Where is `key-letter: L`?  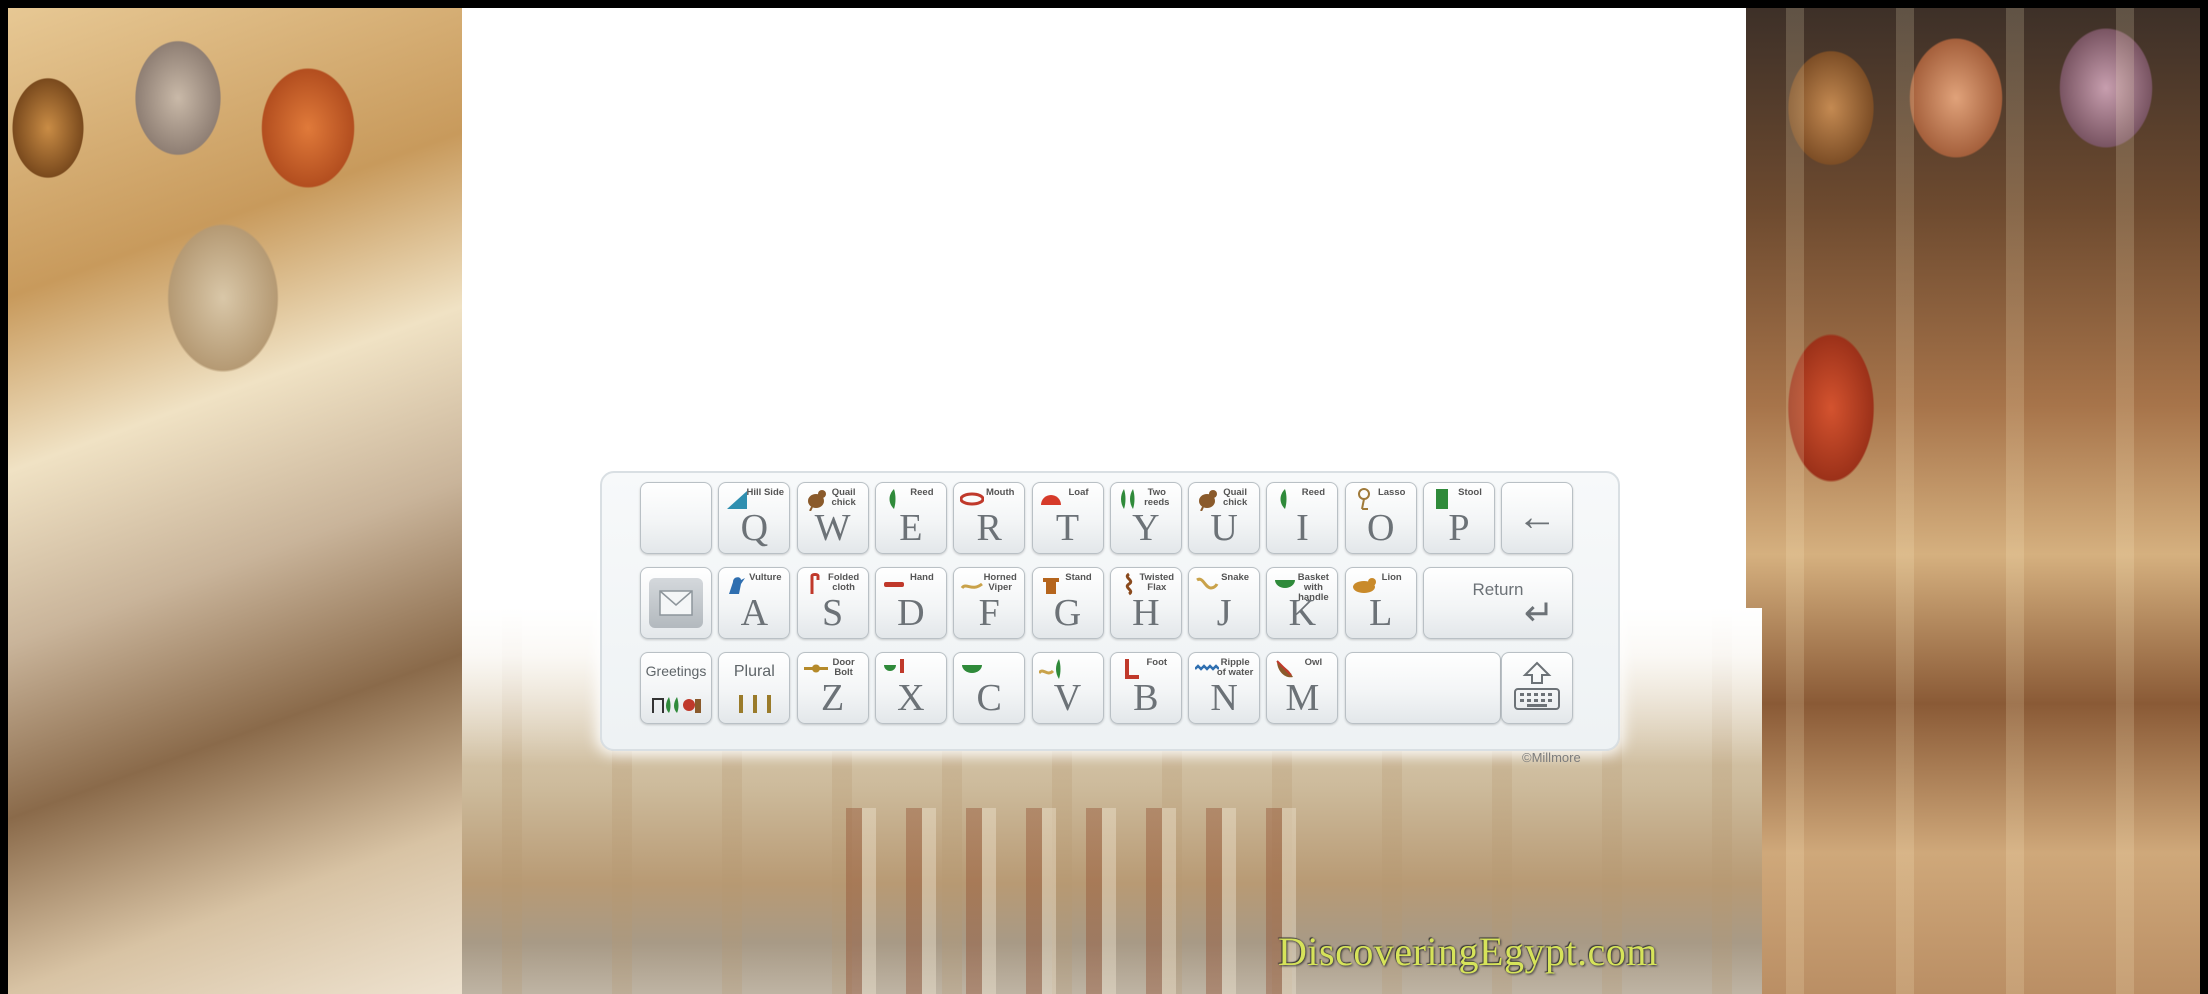
key-letter: L is located at coordinates (1381, 613).